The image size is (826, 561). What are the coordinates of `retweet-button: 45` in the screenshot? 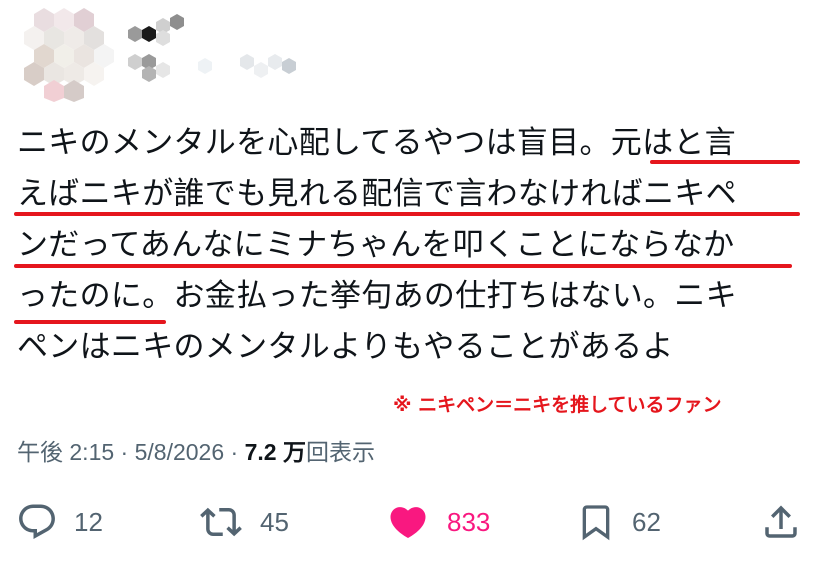 It's located at (243, 522).